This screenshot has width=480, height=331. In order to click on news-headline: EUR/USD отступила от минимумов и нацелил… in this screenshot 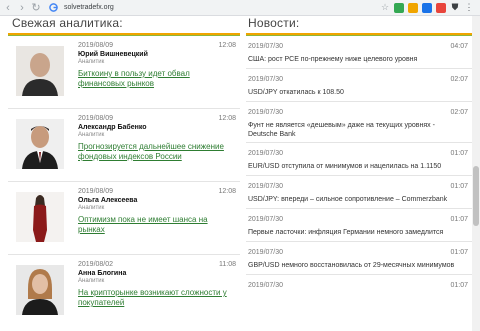, I will do `click(355, 166)`.